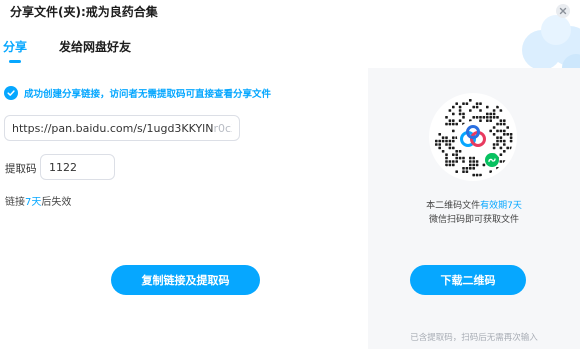  I want to click on share-link-value: https://pan.baidu.com/s/1ugd3KKYlNr0cX, so click(122, 128).